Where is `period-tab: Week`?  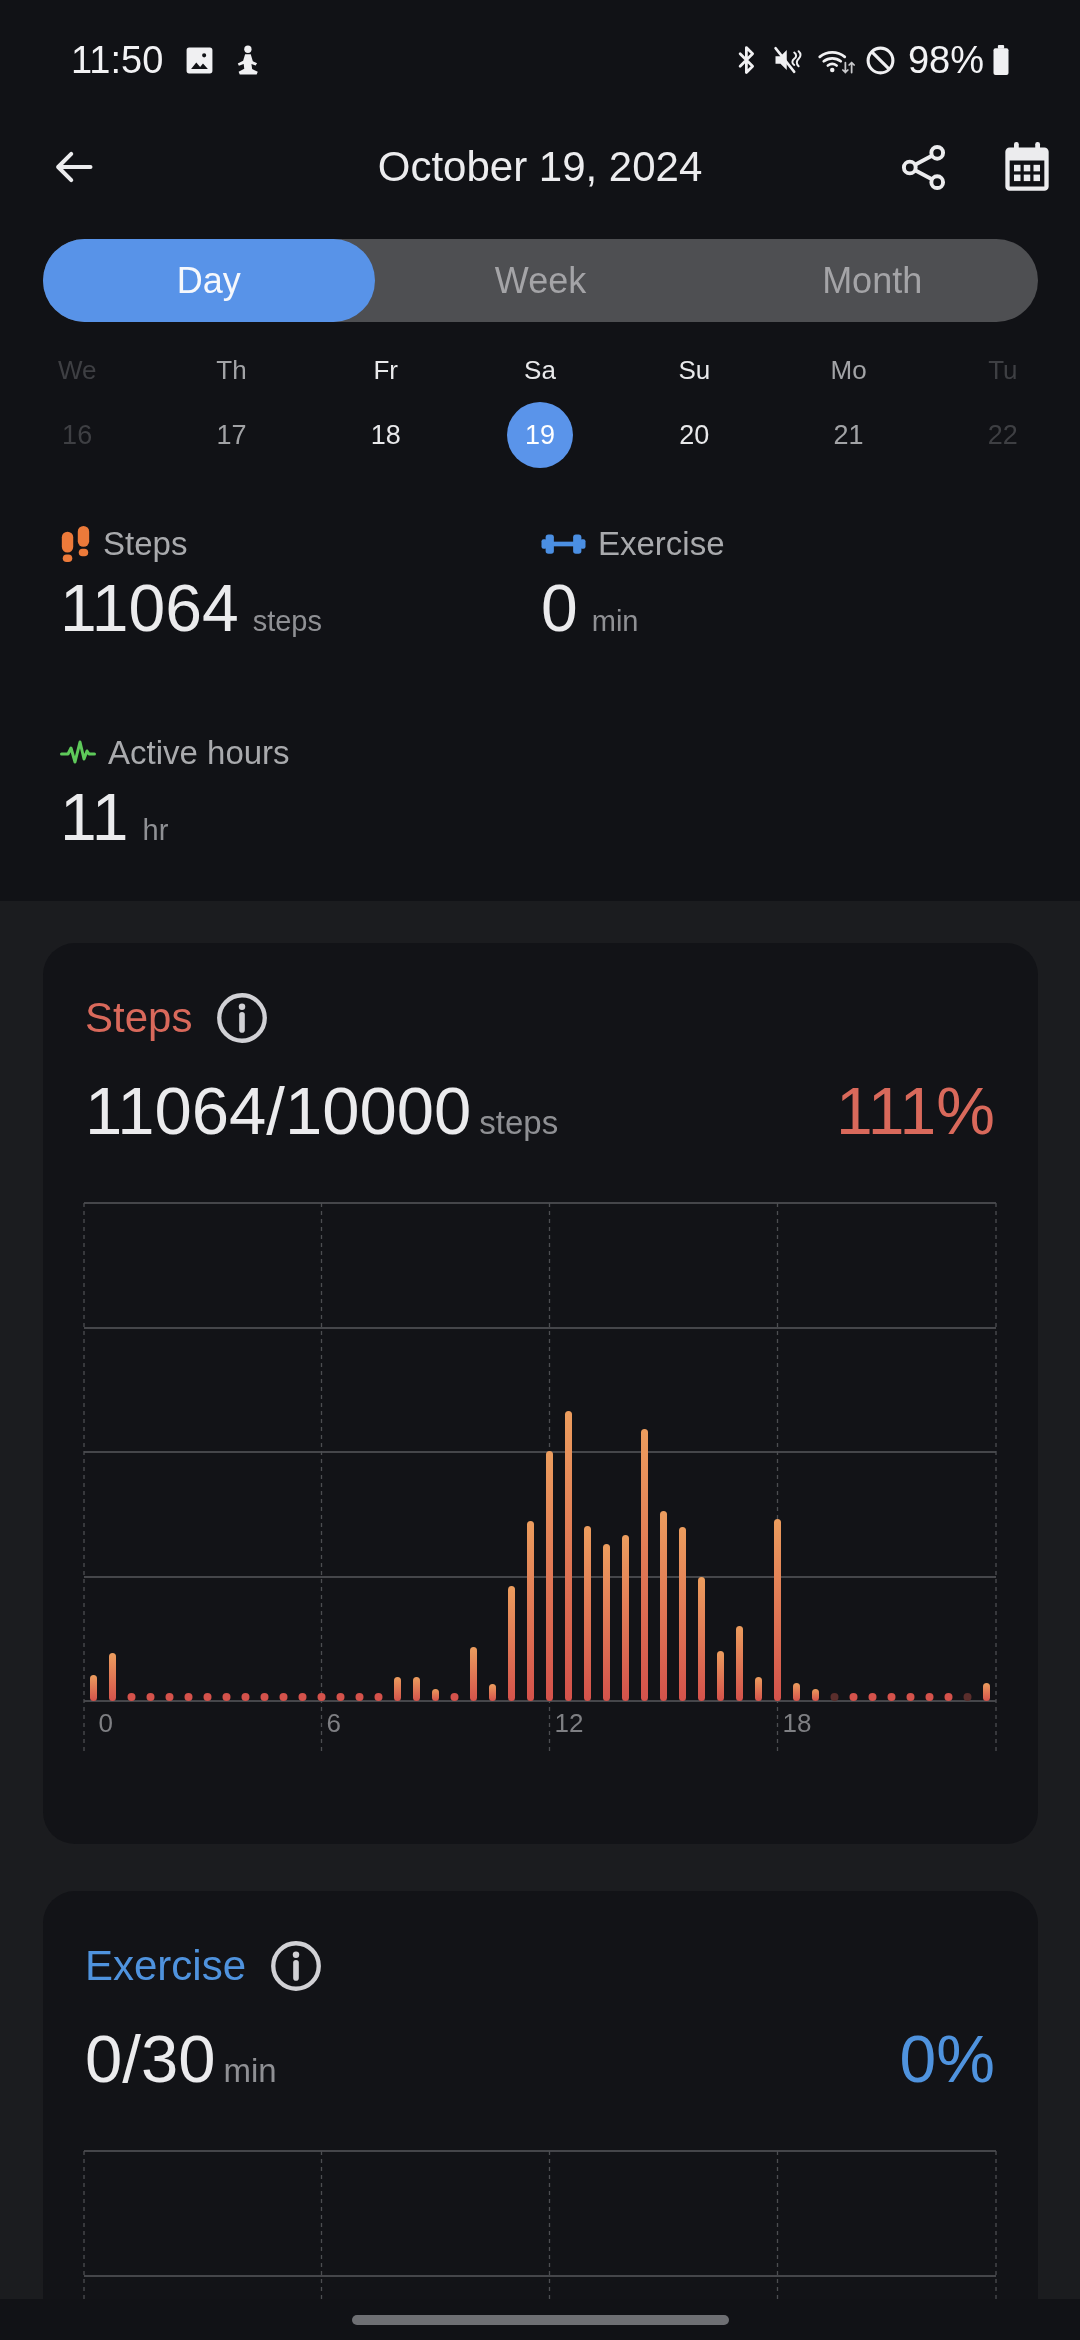
period-tab: Week is located at coordinates (540, 280).